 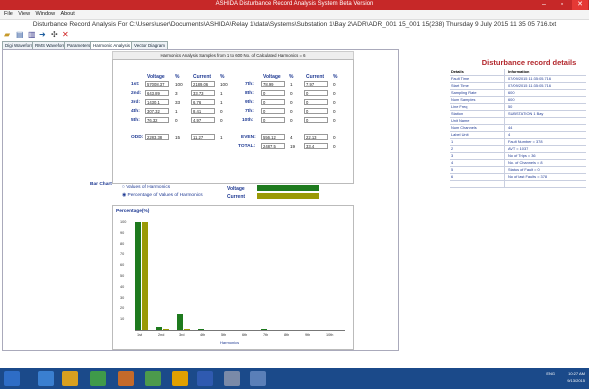 What do you see at coordinates (544, 5) in the screenshot?
I see `minimize-button: ‒` at bounding box center [544, 5].